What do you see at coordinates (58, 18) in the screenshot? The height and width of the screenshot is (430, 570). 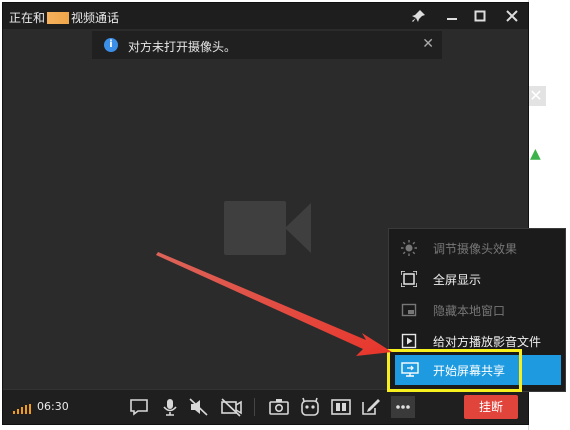 I see `redacted-contact-name` at bounding box center [58, 18].